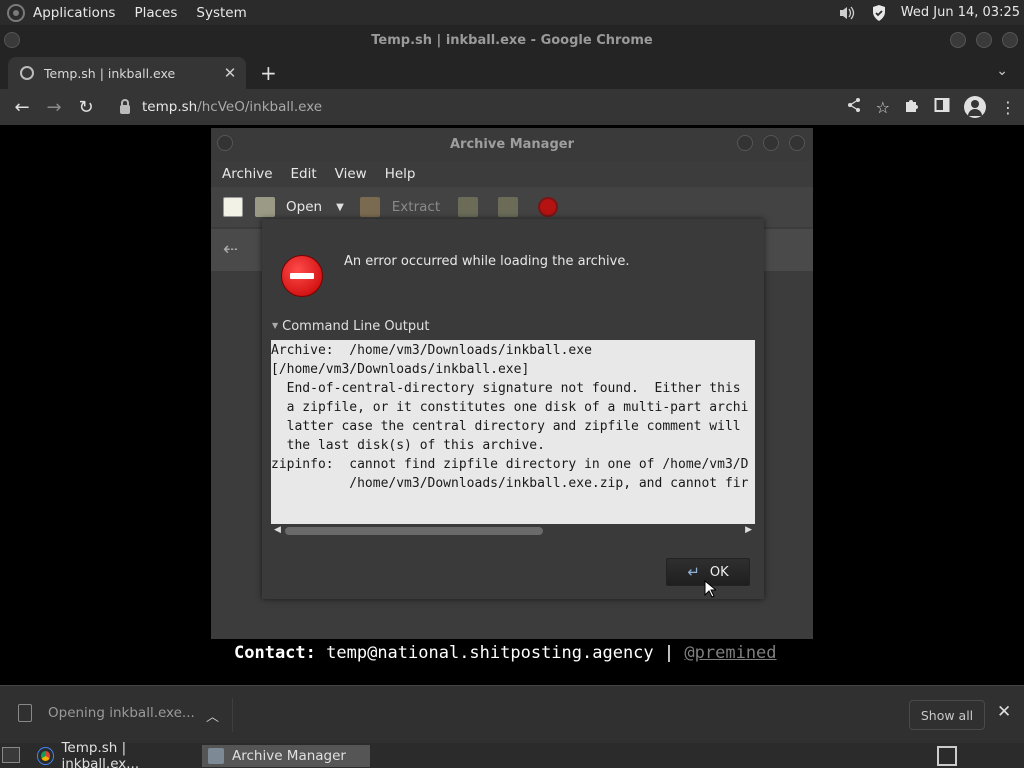 This screenshot has height=768, width=1024. Describe the element at coordinates (847, 13) in the screenshot. I see `volume-icon` at that location.